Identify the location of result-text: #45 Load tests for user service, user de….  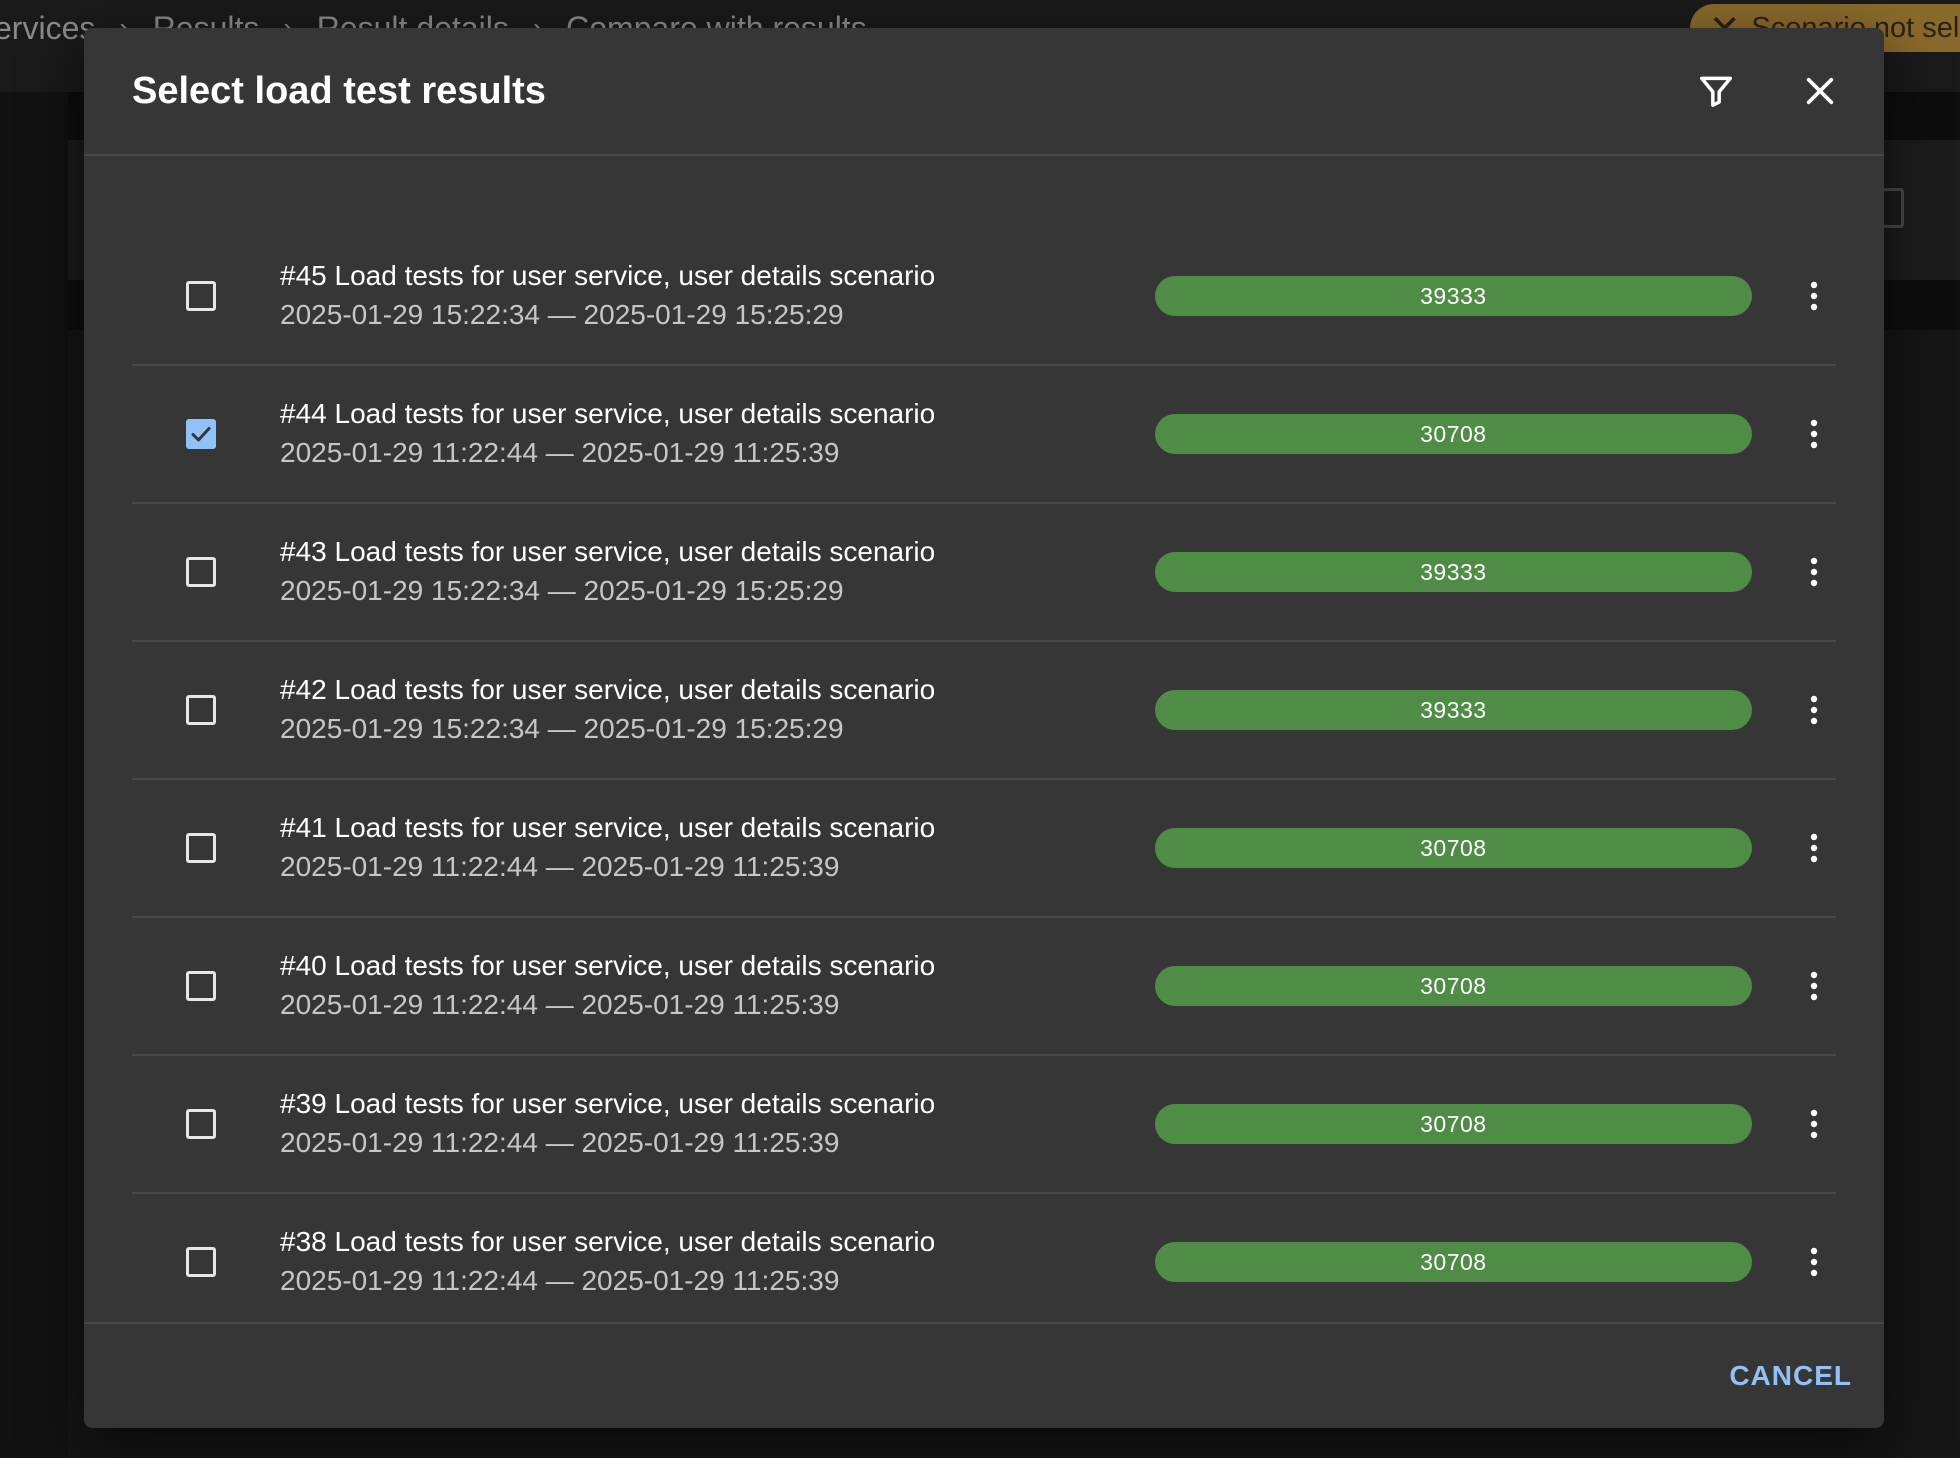
(708, 296).